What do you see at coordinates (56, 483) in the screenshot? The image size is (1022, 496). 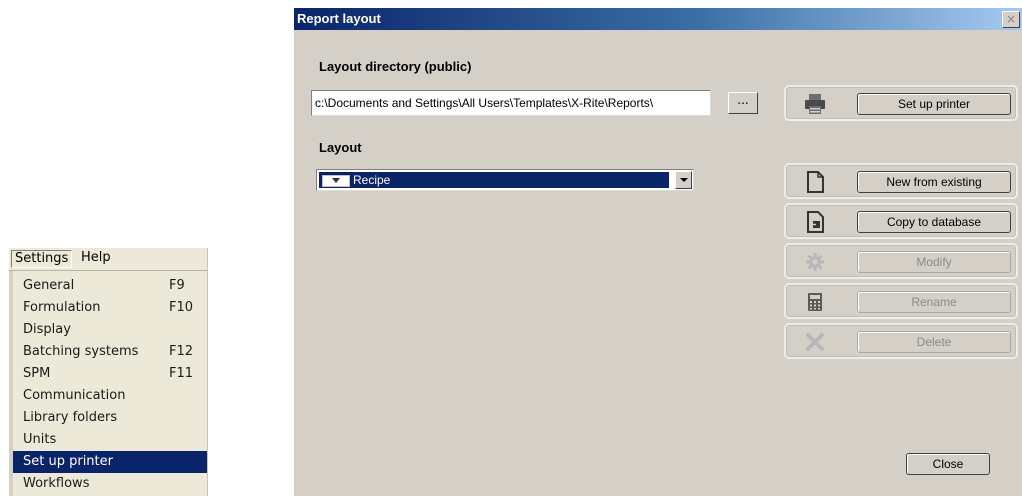 I see `menu-item-label: Workflows` at bounding box center [56, 483].